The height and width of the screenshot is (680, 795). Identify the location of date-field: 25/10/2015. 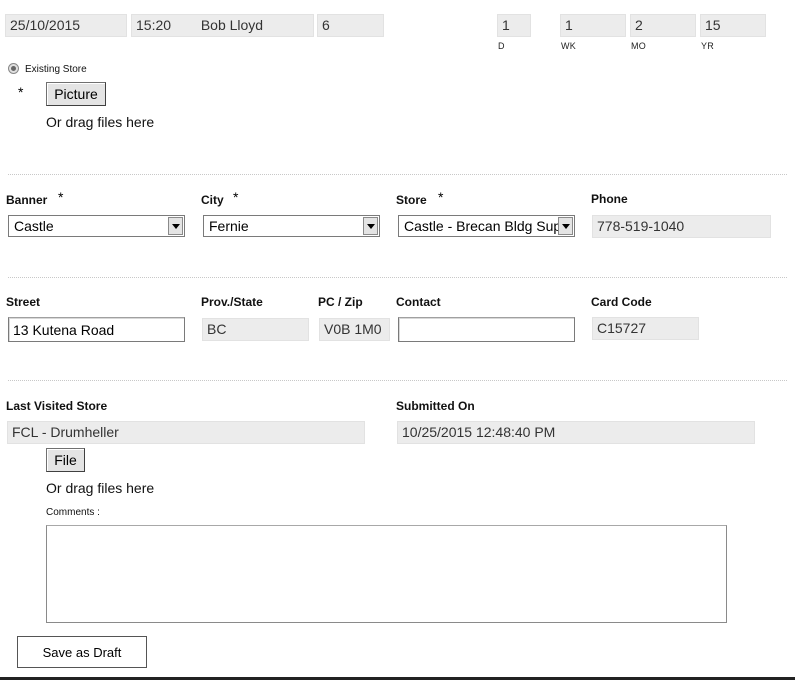
(66, 25).